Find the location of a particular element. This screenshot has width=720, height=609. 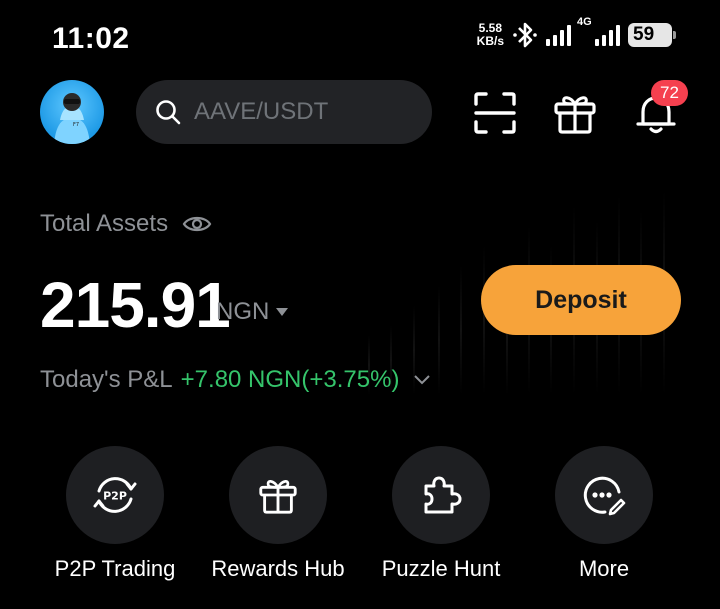

action-p2p-trading: P2P P2P Trading is located at coordinates (115, 514).